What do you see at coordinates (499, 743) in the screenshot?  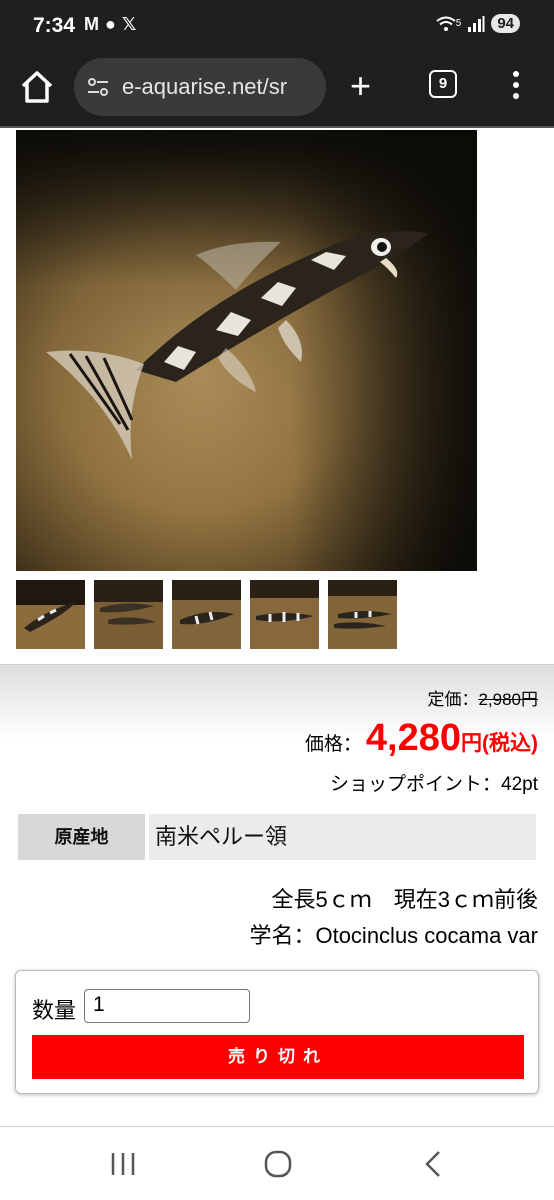 I see `price-unit: 円(税込)` at bounding box center [499, 743].